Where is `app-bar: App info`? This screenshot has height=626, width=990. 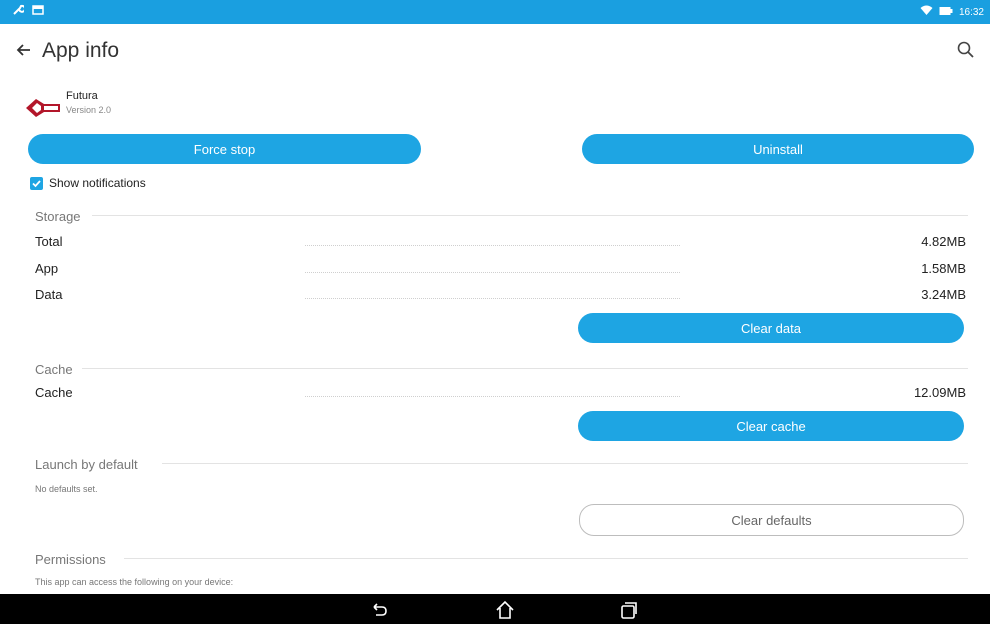
app-bar: App info is located at coordinates (495, 52).